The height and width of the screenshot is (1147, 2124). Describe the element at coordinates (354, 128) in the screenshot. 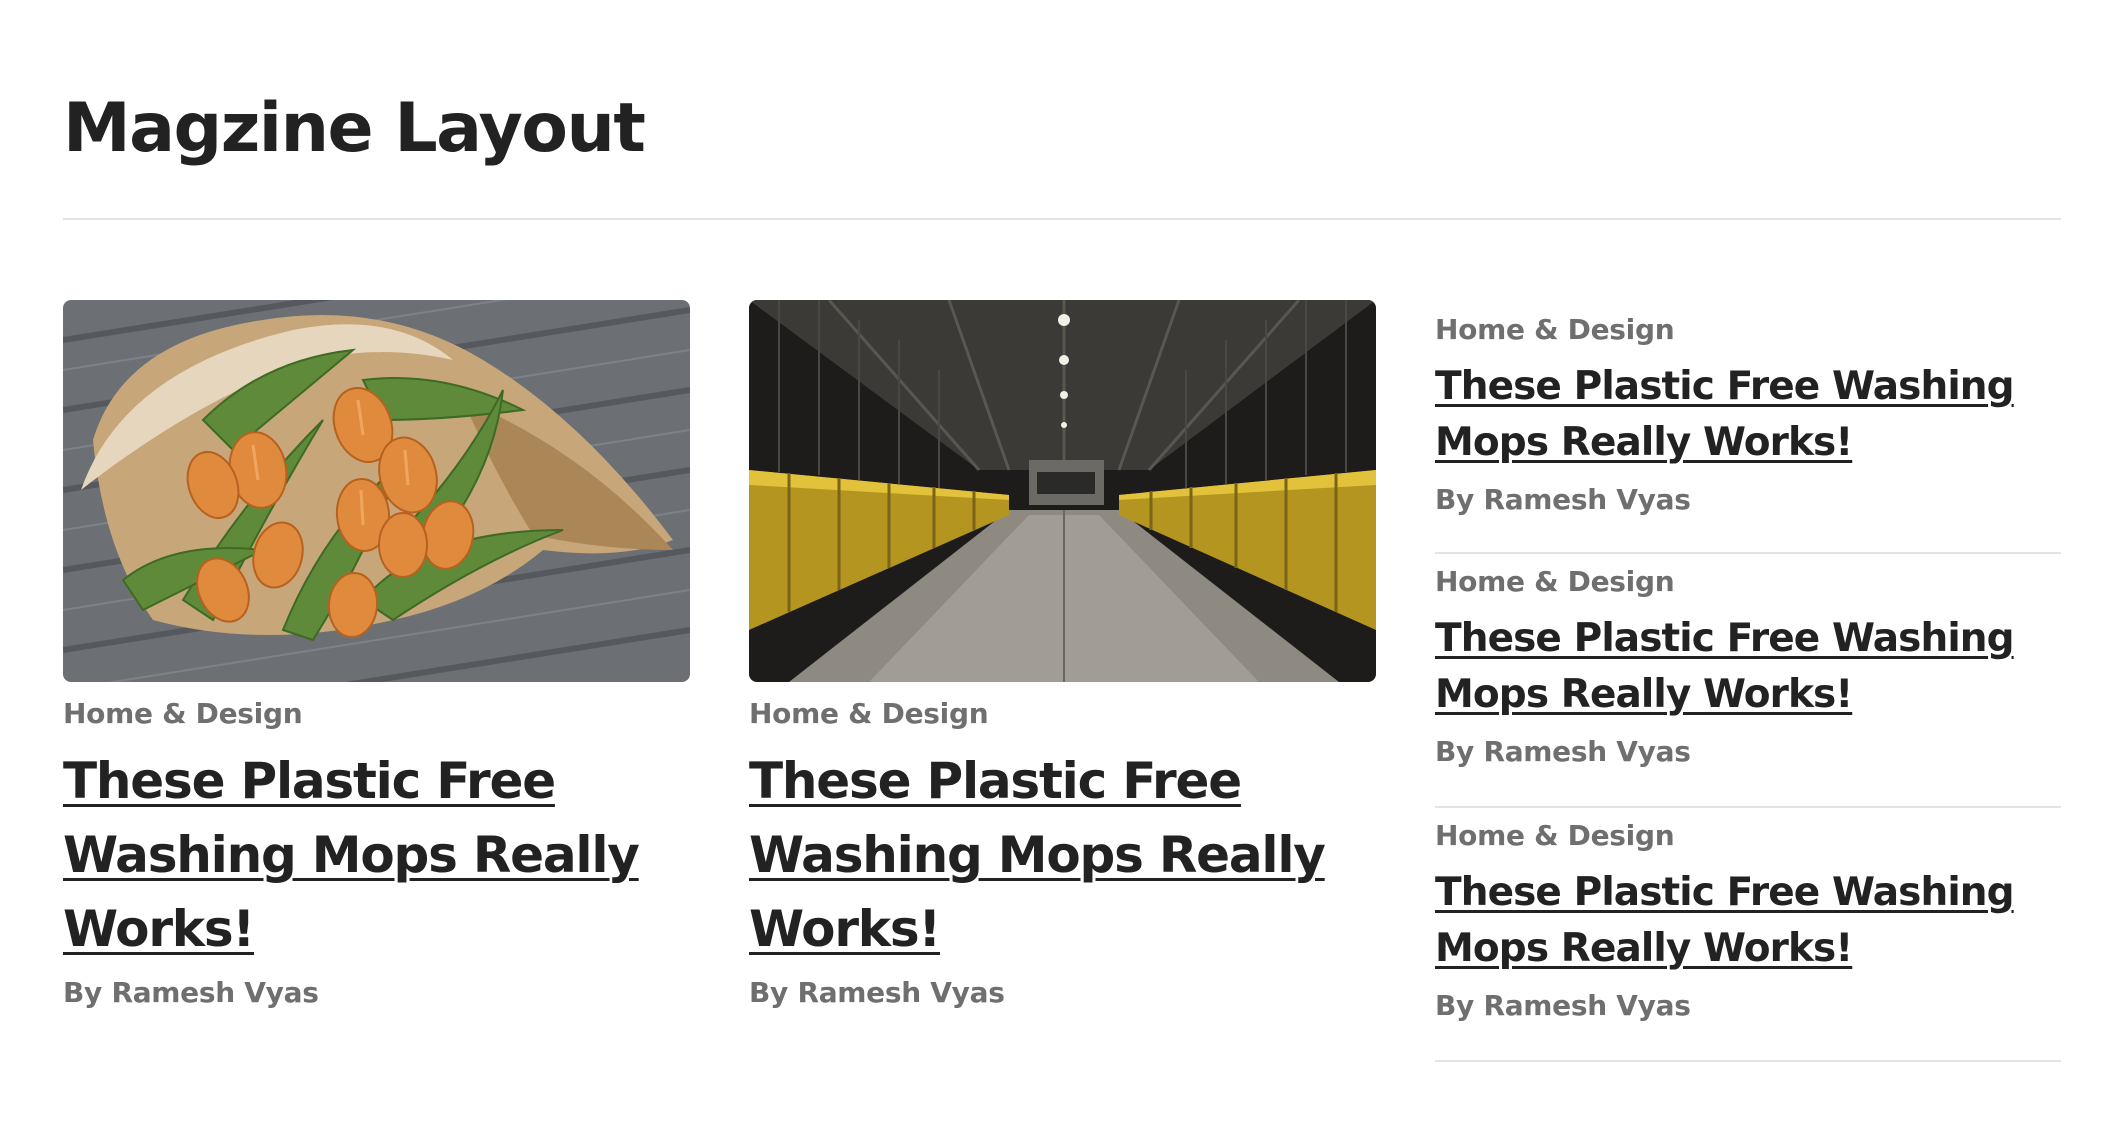

I see `page-title: Magzine Layout` at that location.